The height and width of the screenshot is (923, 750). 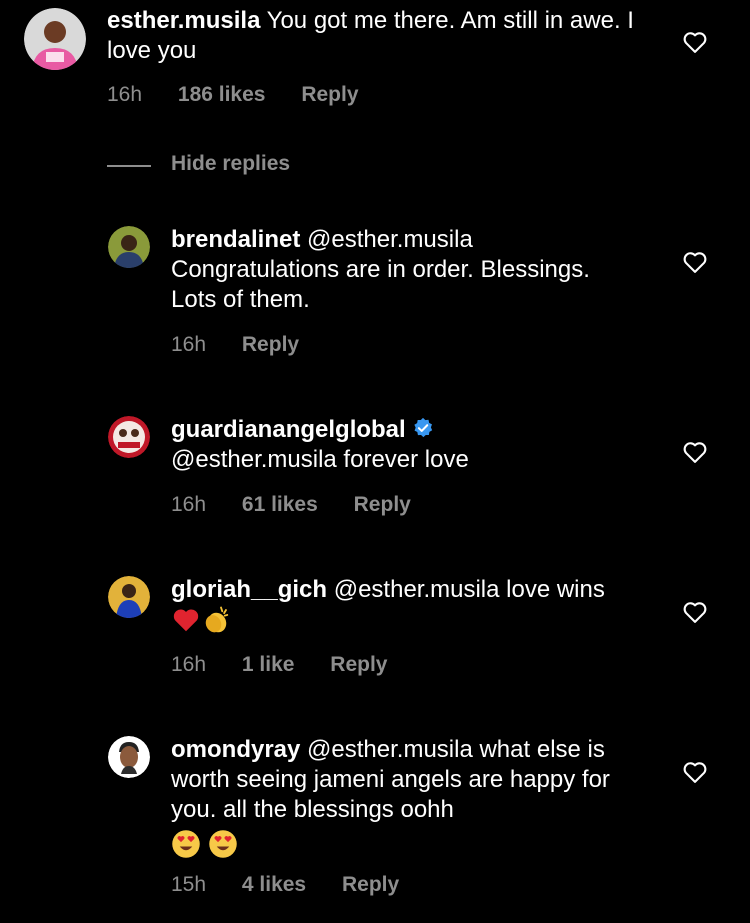 What do you see at coordinates (469, 589) in the screenshot?
I see `comment-text: @esther.musila love wins` at bounding box center [469, 589].